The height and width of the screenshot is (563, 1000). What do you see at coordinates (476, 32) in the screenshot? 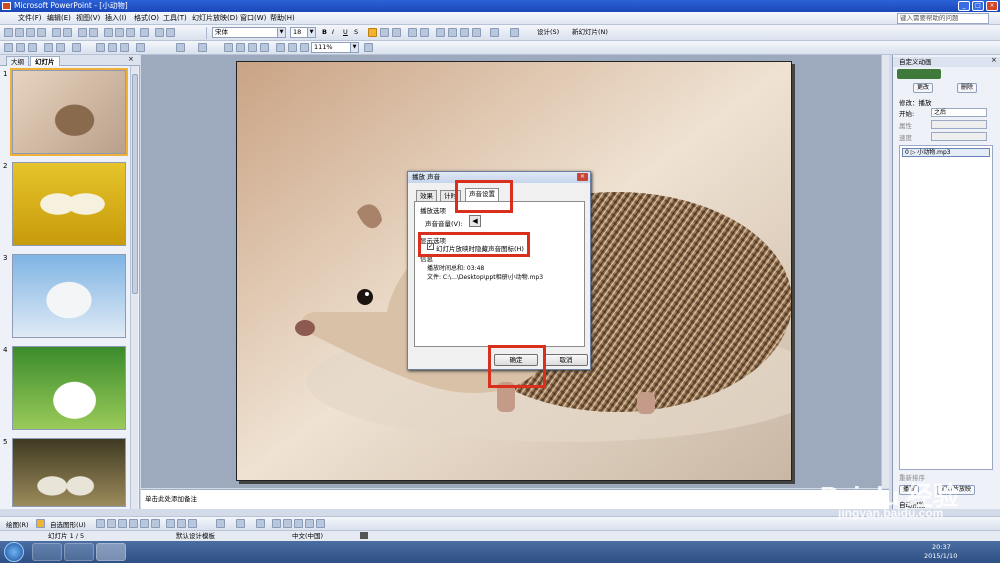
I see `decrease-font-icon` at bounding box center [476, 32].